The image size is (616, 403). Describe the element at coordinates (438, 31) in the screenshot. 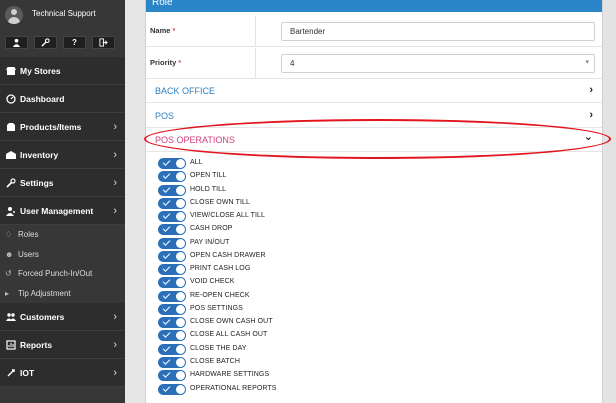

I see `name-input: Bartender` at that location.